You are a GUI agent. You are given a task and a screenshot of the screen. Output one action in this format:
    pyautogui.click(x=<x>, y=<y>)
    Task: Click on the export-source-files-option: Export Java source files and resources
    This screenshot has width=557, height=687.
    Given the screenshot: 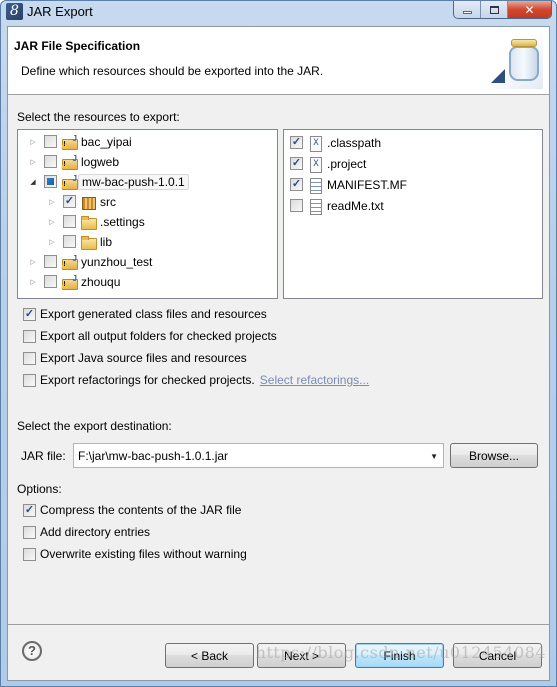 What is the action you would take?
    pyautogui.click(x=135, y=358)
    